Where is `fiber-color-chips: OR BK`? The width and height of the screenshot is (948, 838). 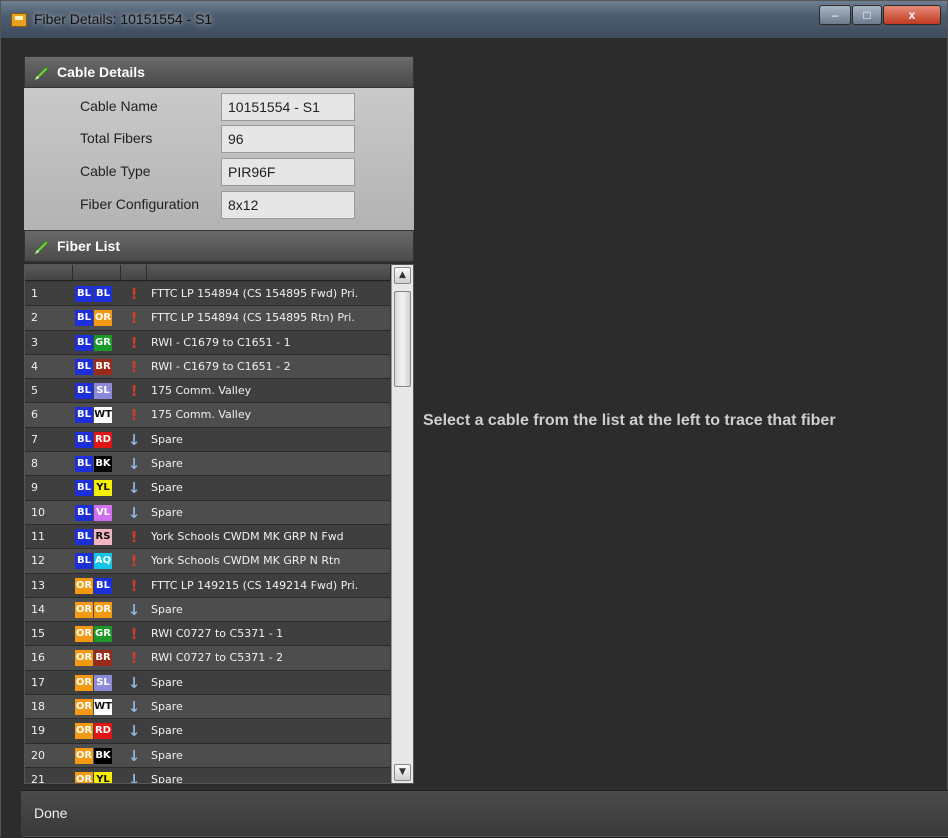
fiber-color-chips: OR BK is located at coordinates (94, 755).